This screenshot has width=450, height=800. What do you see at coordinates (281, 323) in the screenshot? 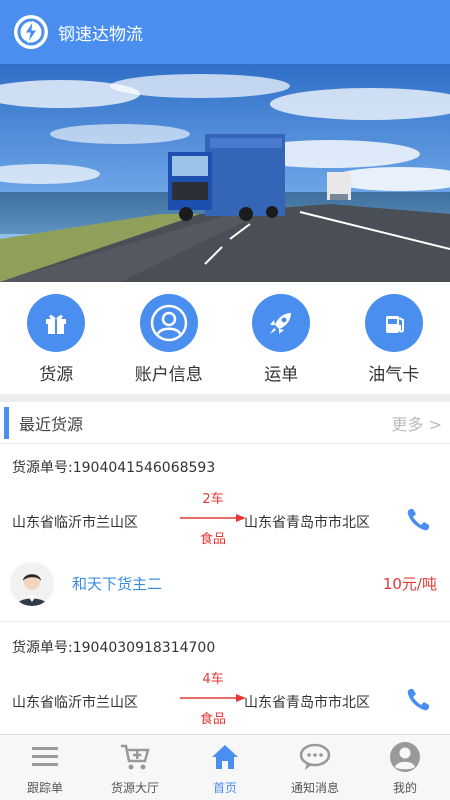
I see `rocket-icon` at bounding box center [281, 323].